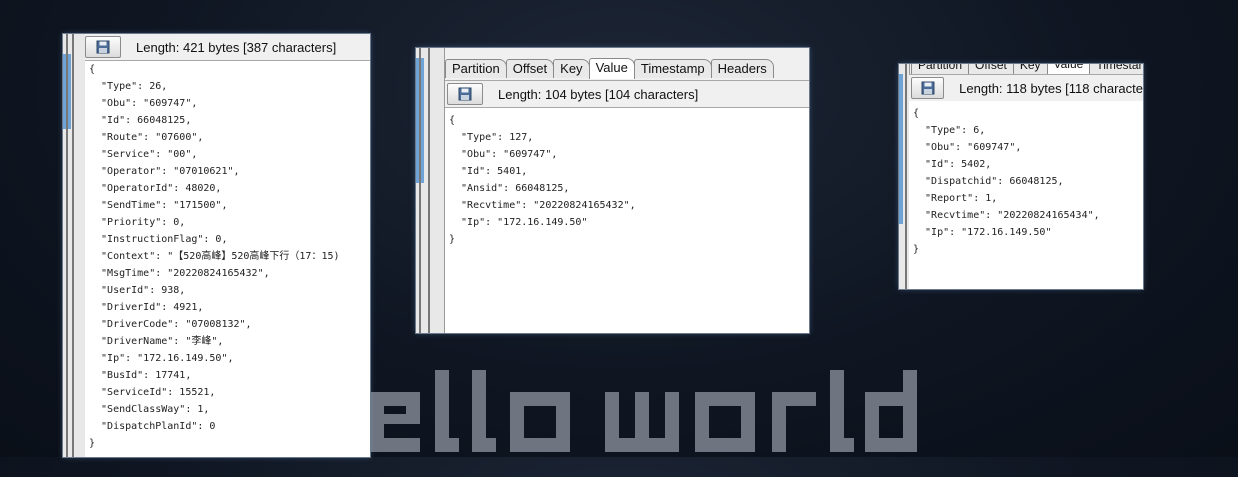  I want to click on wallpaper-text, so click(650, 412).